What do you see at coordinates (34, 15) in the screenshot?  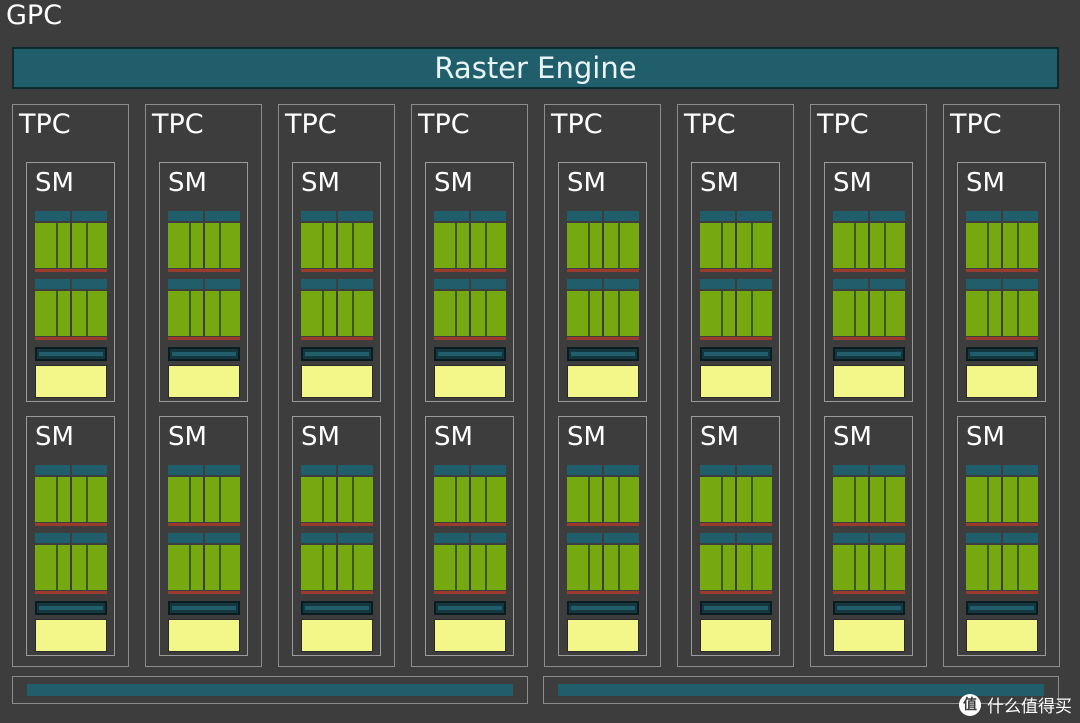 I see `gpc-label: GPC` at bounding box center [34, 15].